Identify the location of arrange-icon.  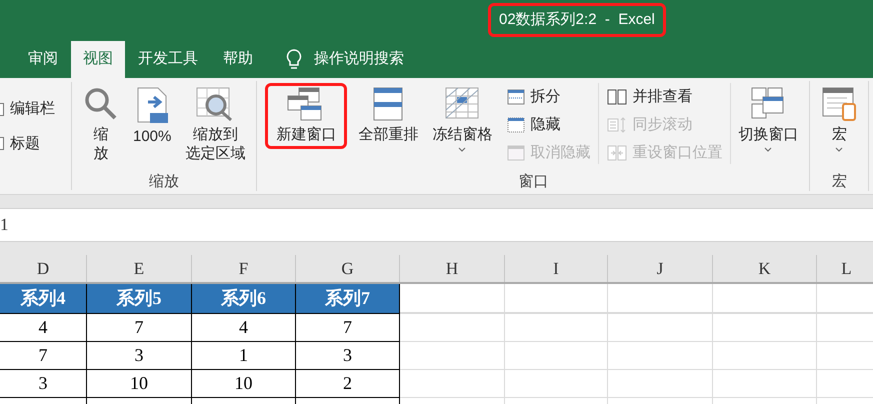
(388, 104).